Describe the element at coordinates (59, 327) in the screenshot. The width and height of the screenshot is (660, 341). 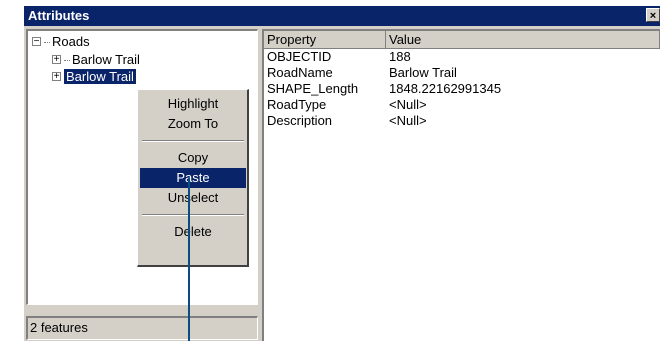
I see `feature-count: 2 features` at that location.